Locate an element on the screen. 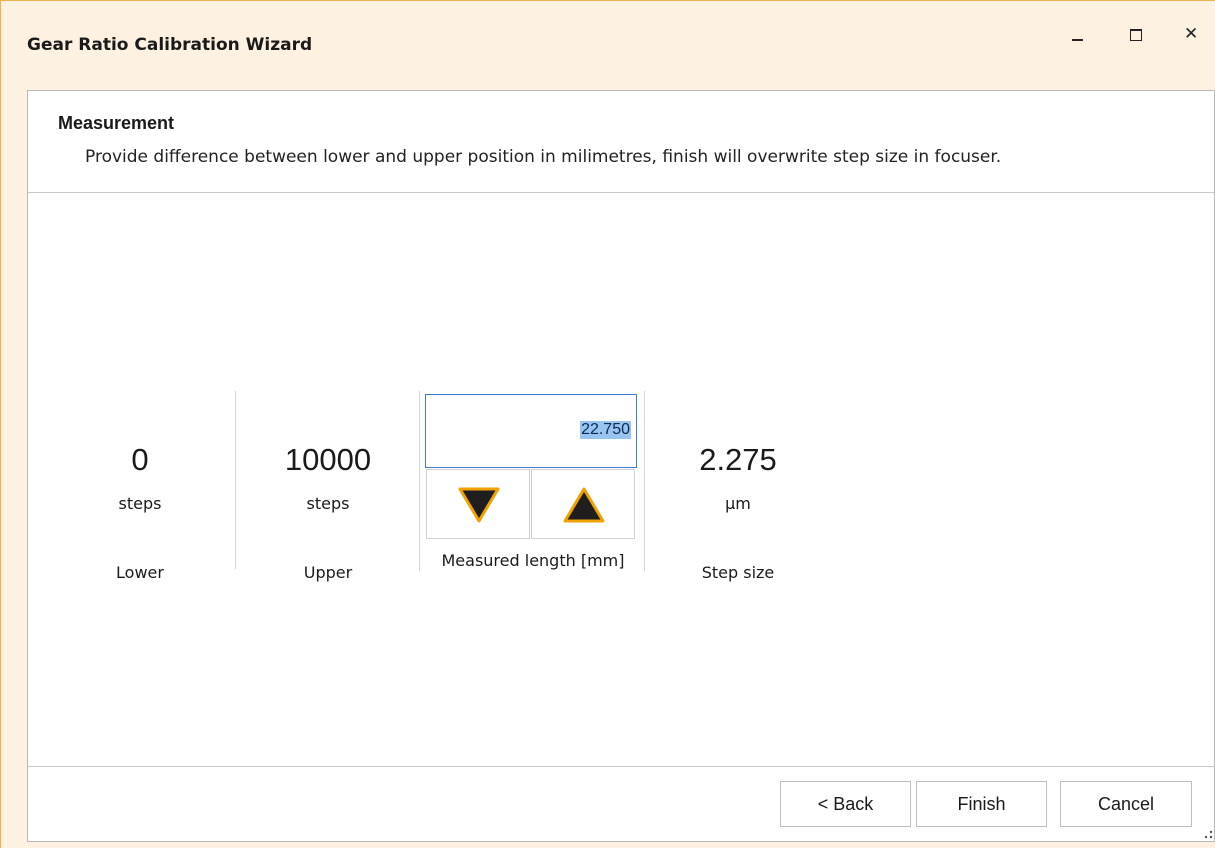  close-button: ✕ is located at coordinates (1193, 34).